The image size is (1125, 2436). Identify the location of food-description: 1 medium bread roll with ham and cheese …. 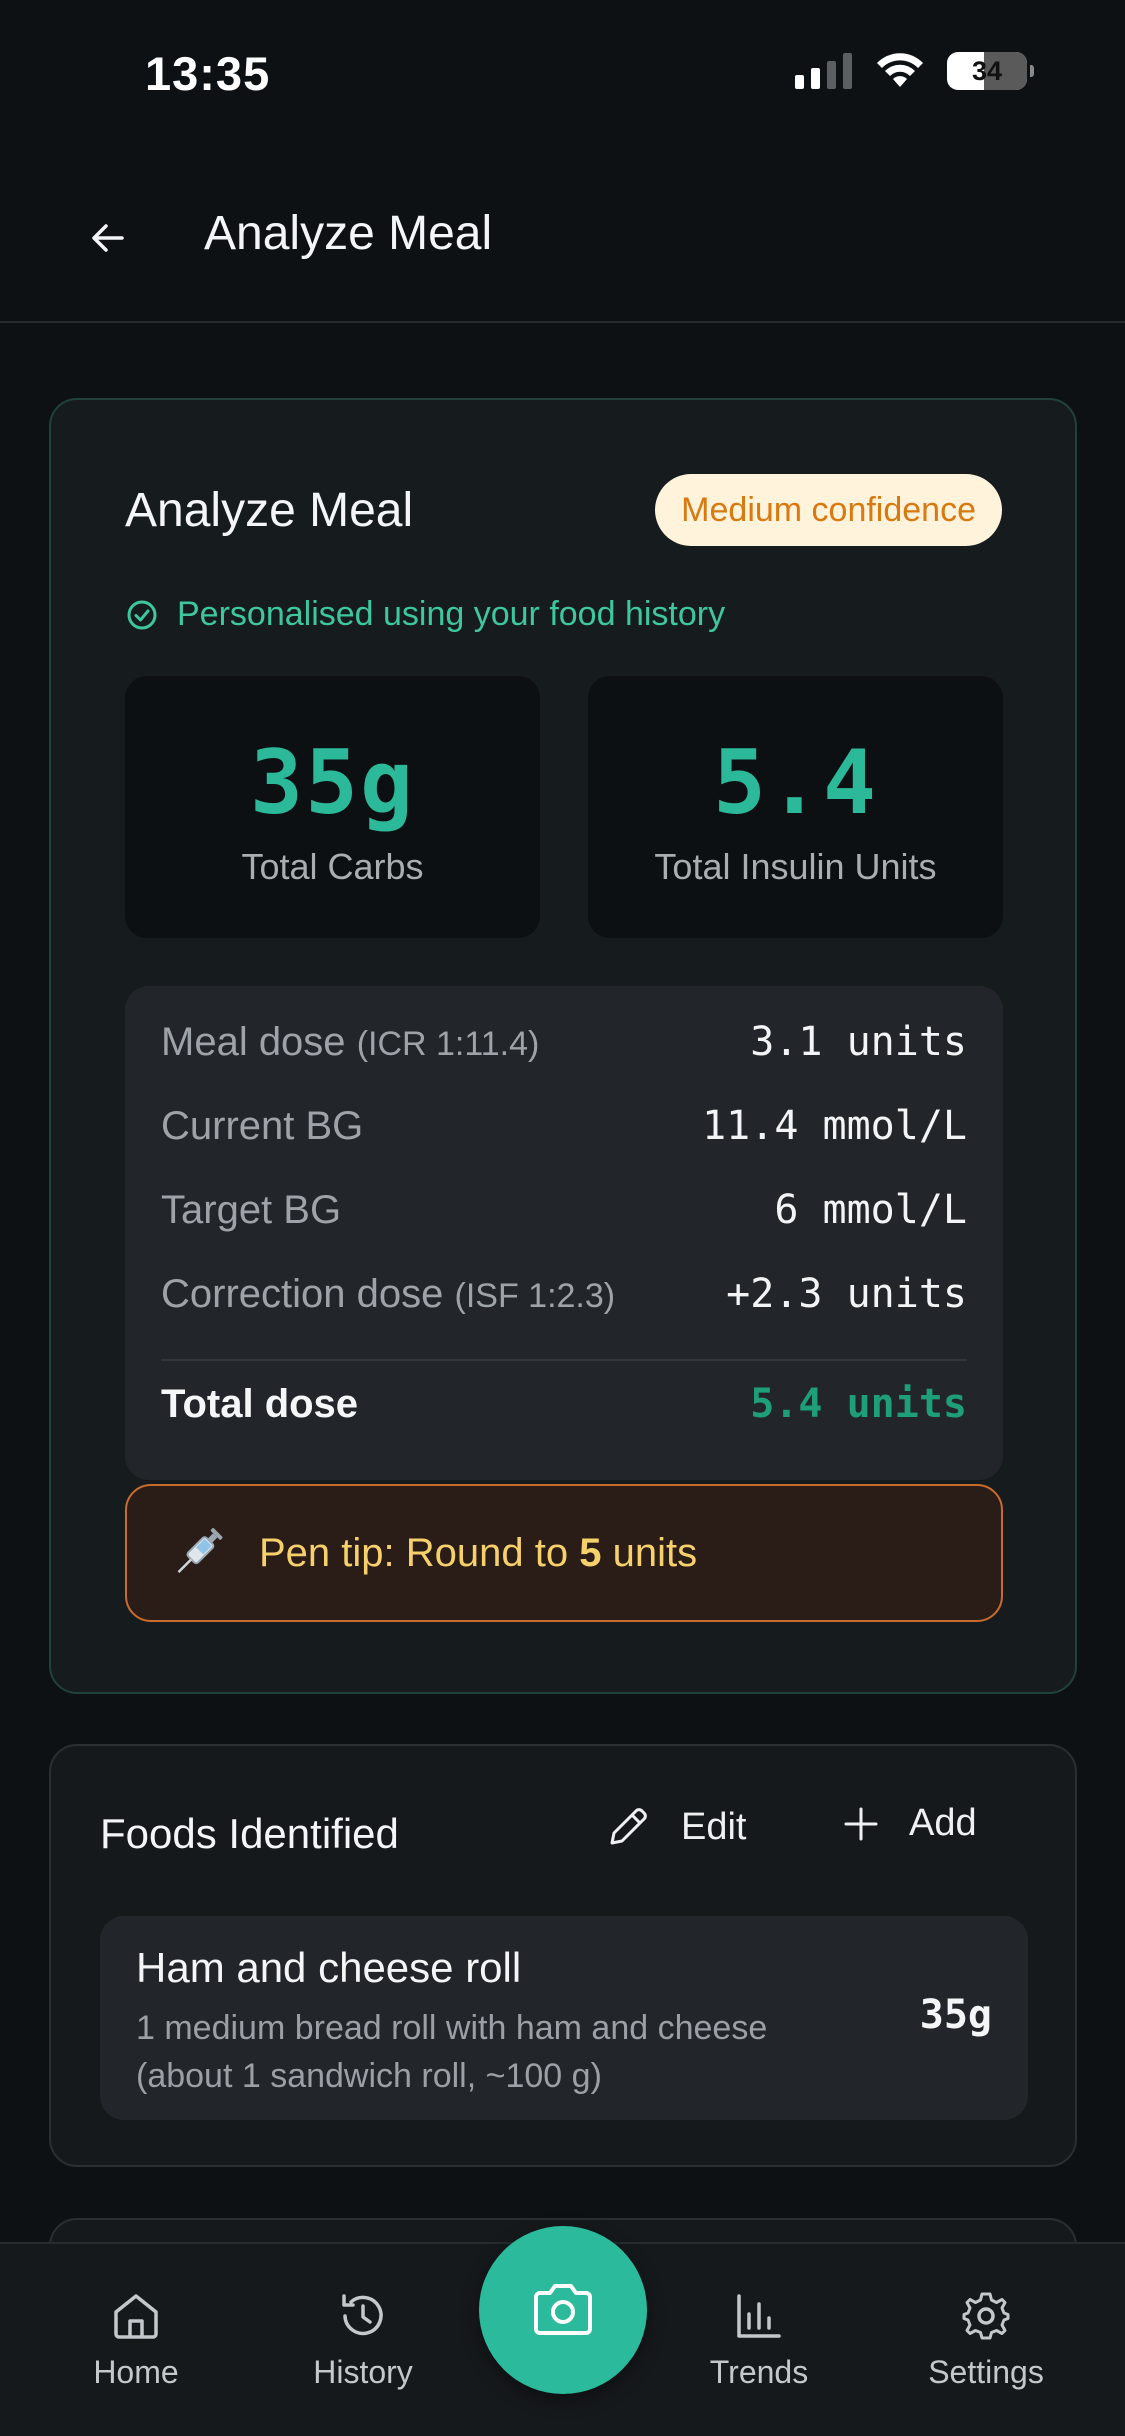
(452, 2052).